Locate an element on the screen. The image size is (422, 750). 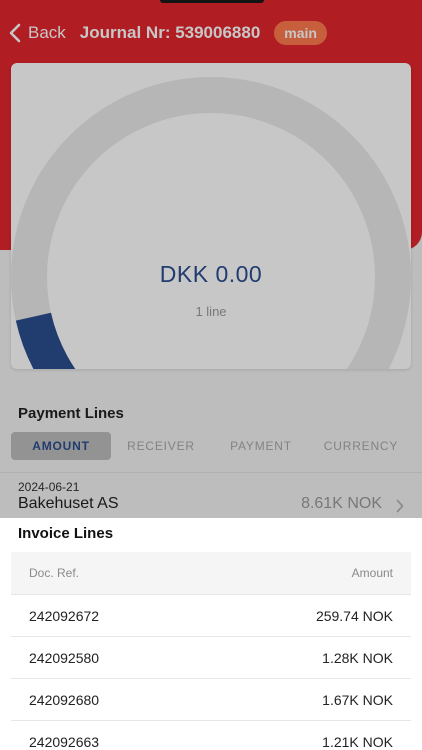
invoice-row: 242092672 259.74 NOK is located at coordinates (211, 615).